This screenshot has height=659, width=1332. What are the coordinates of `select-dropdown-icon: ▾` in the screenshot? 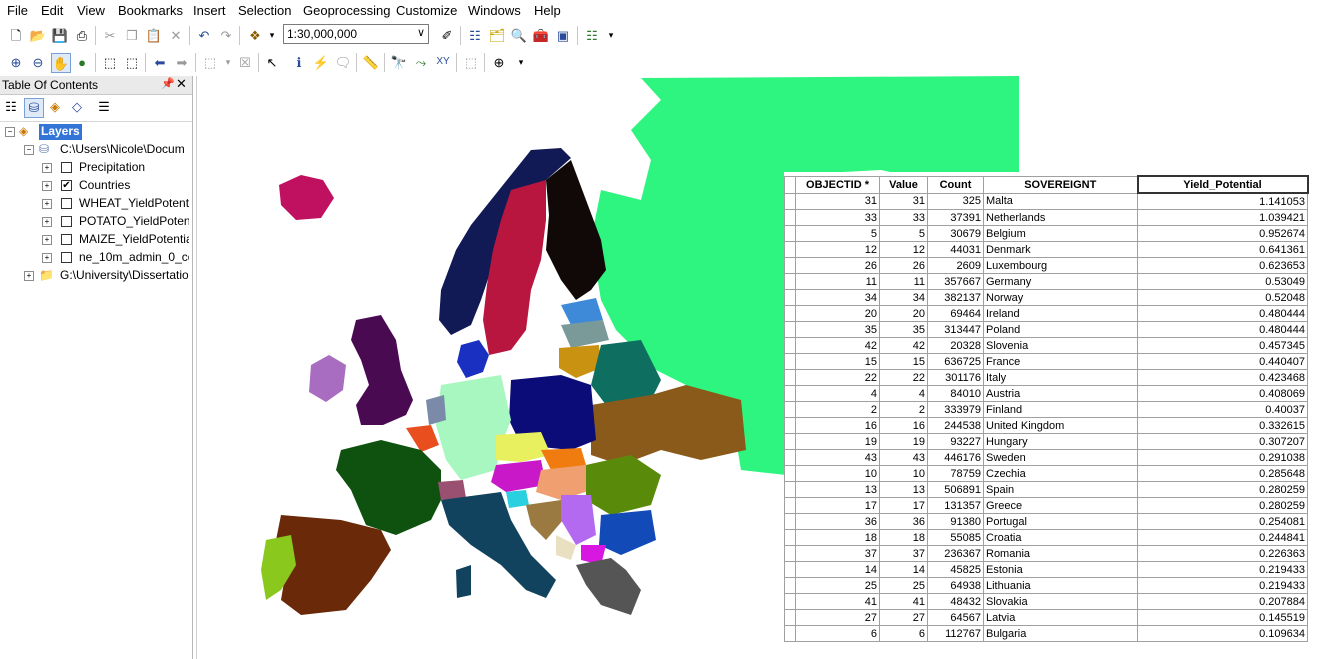 It's located at (228, 62).